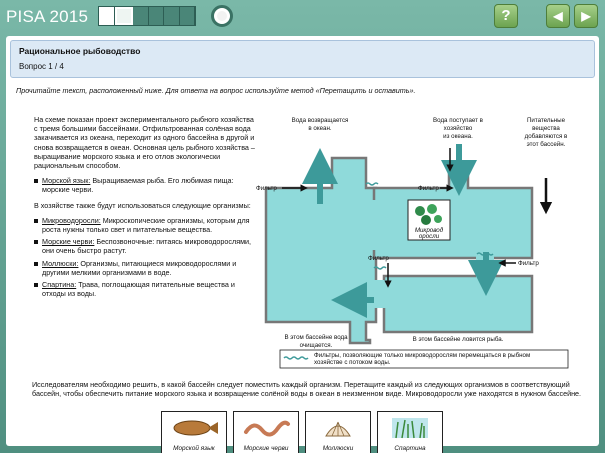 The image size is (605, 453). I want to click on label-nutrients: добавляются в, so click(546, 136).